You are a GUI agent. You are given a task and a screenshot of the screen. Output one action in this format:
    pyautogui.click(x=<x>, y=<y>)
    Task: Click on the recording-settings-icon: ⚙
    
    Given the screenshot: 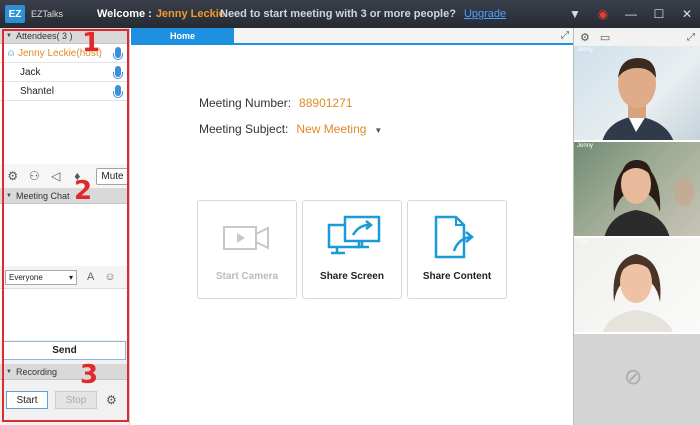 What is the action you would take?
    pyautogui.click(x=111, y=400)
    